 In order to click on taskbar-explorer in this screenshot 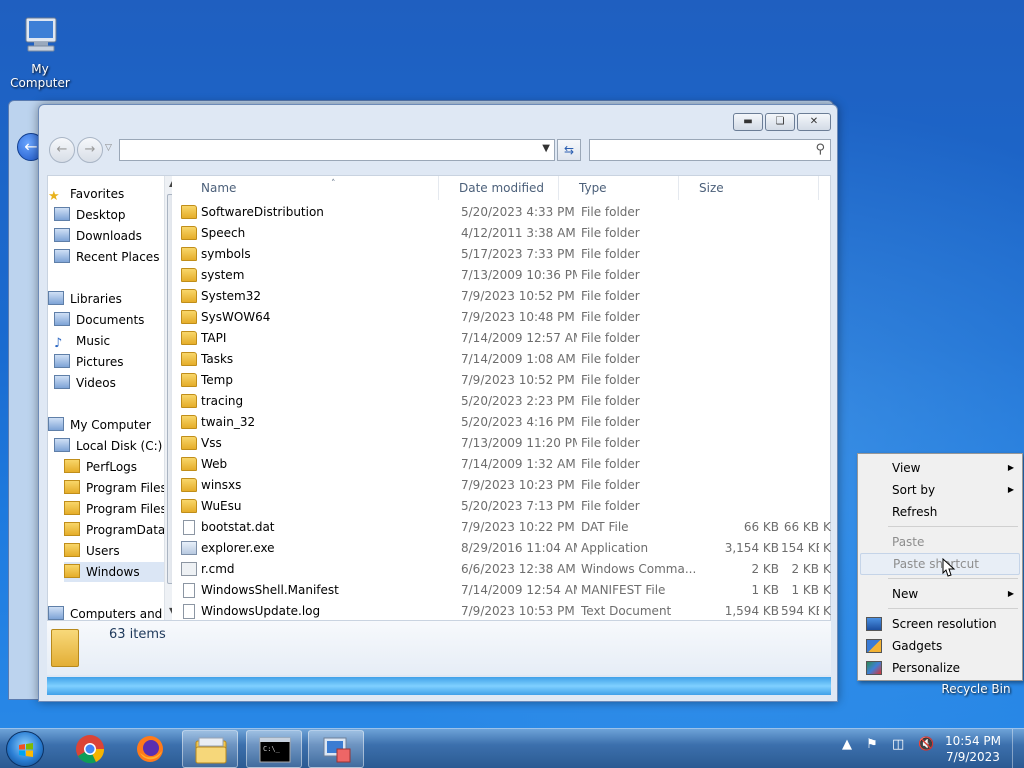, I will do `click(210, 749)`.